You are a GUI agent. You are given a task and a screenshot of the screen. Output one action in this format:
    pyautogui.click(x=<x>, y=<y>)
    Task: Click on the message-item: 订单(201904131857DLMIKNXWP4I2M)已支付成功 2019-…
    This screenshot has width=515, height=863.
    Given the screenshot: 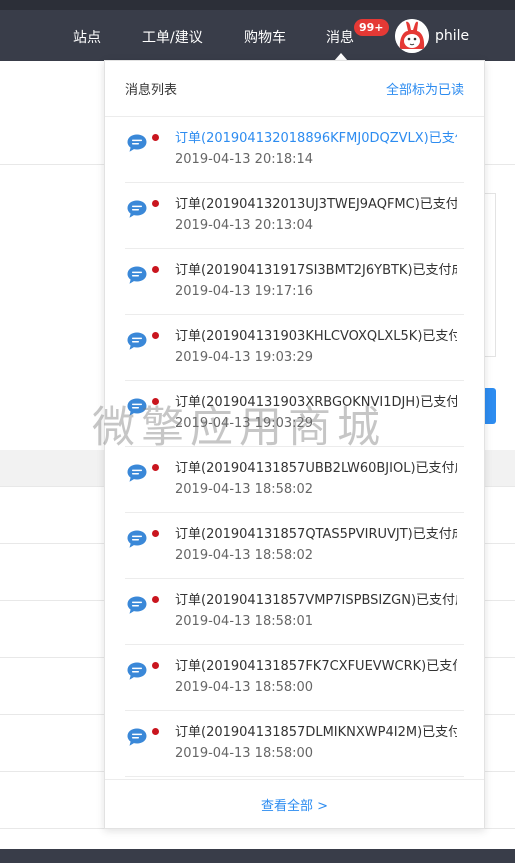 What is the action you would take?
    pyautogui.click(x=294, y=744)
    